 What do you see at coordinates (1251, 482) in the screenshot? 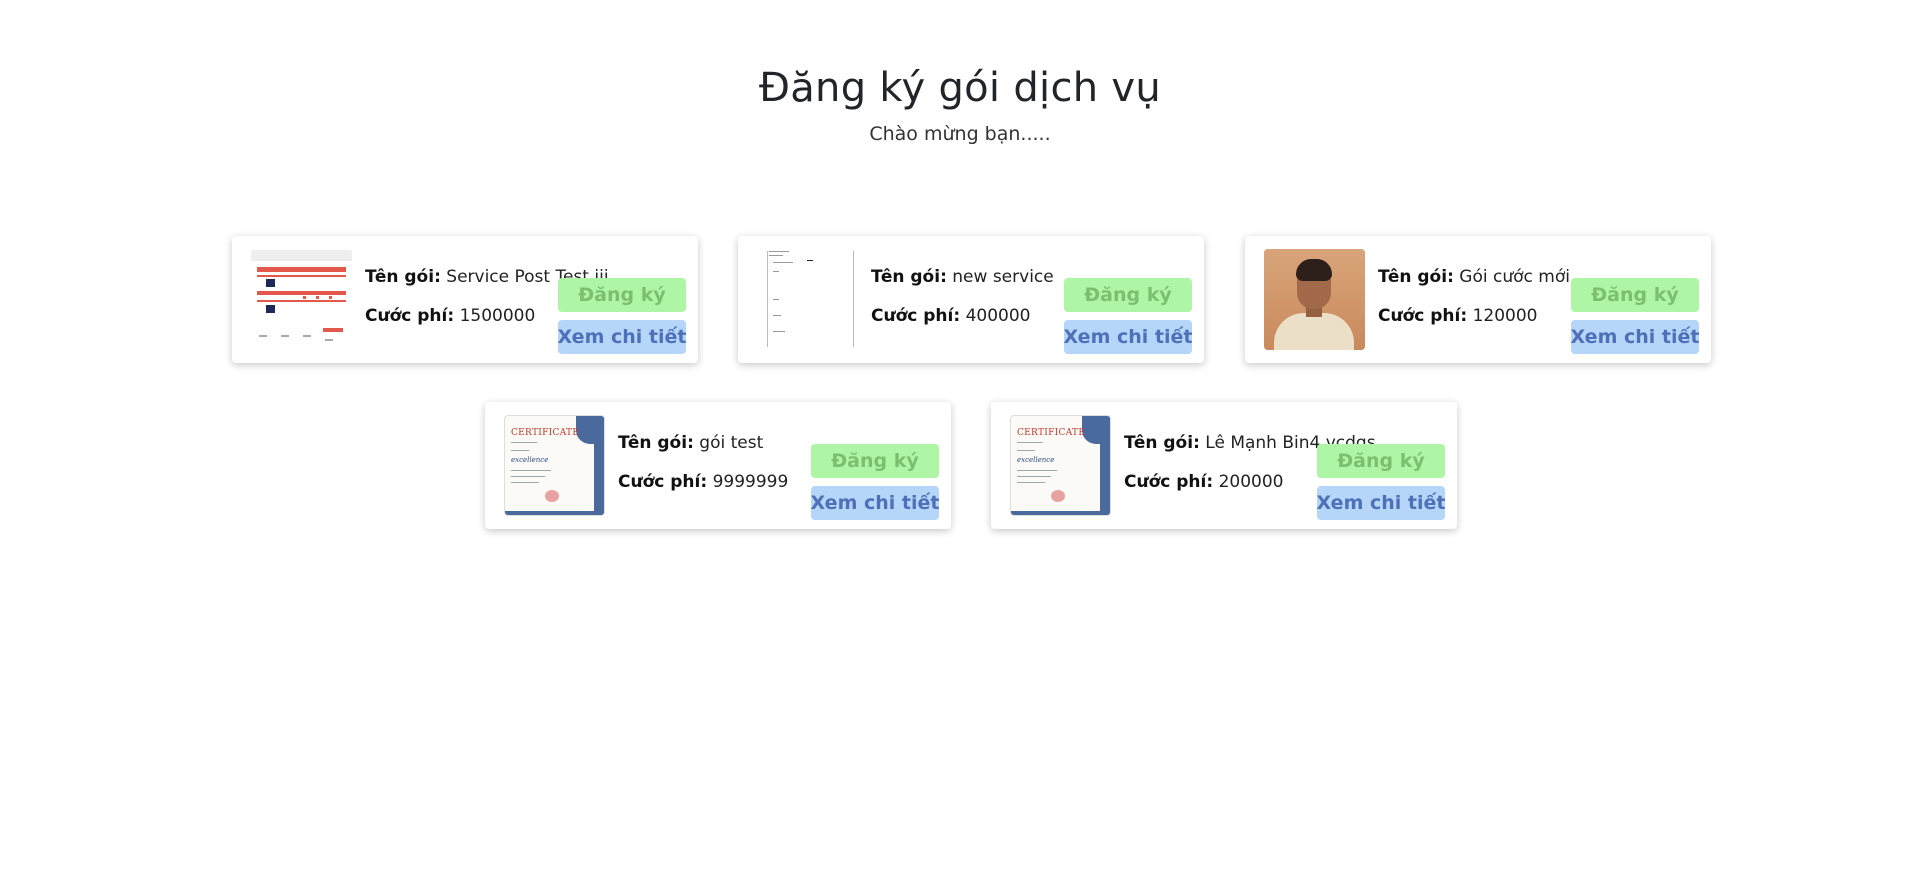
I see `package-price: 200000` at bounding box center [1251, 482].